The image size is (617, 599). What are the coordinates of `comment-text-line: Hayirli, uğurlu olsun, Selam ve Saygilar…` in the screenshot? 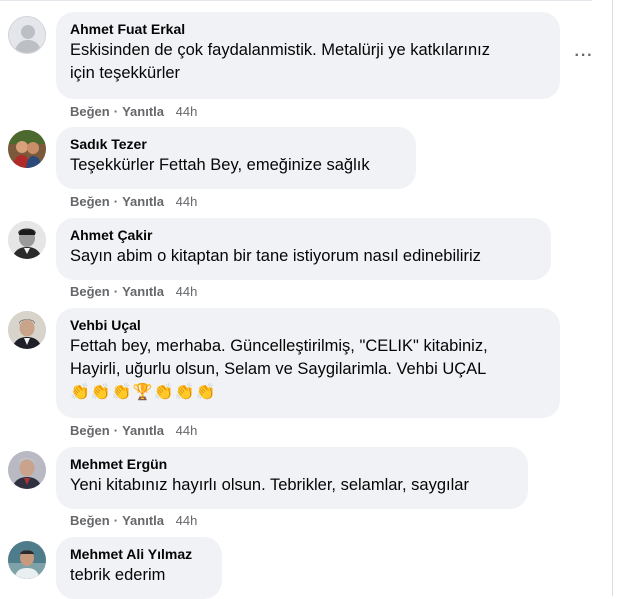 It's located at (278, 369).